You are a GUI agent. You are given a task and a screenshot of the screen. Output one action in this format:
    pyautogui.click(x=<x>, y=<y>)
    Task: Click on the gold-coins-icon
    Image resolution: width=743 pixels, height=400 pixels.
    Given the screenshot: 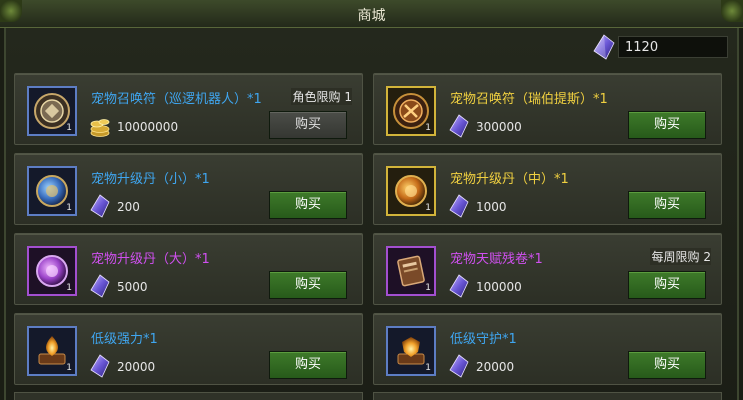 What is the action you would take?
    pyautogui.click(x=100, y=128)
    